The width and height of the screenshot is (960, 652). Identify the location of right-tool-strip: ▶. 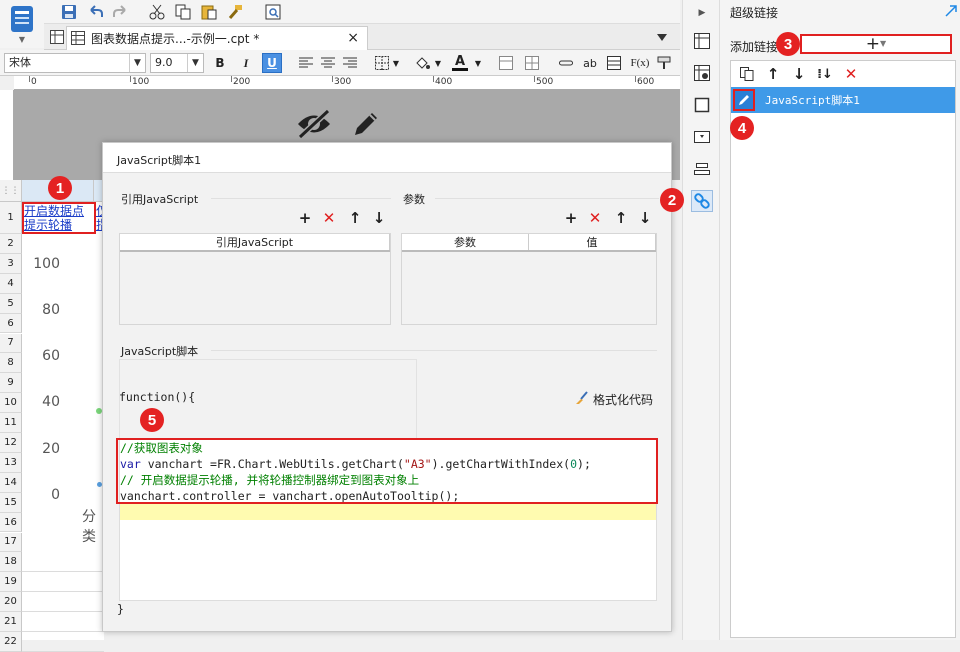
(701, 320).